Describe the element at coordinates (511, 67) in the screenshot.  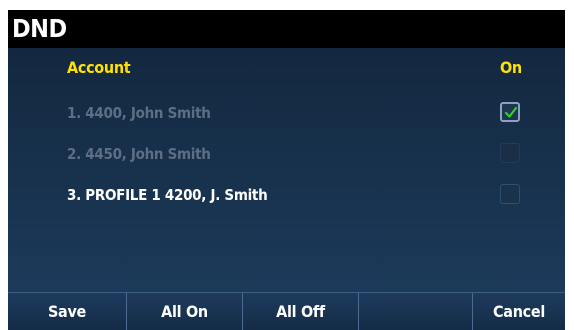
I see `column-header-on: On` at that location.